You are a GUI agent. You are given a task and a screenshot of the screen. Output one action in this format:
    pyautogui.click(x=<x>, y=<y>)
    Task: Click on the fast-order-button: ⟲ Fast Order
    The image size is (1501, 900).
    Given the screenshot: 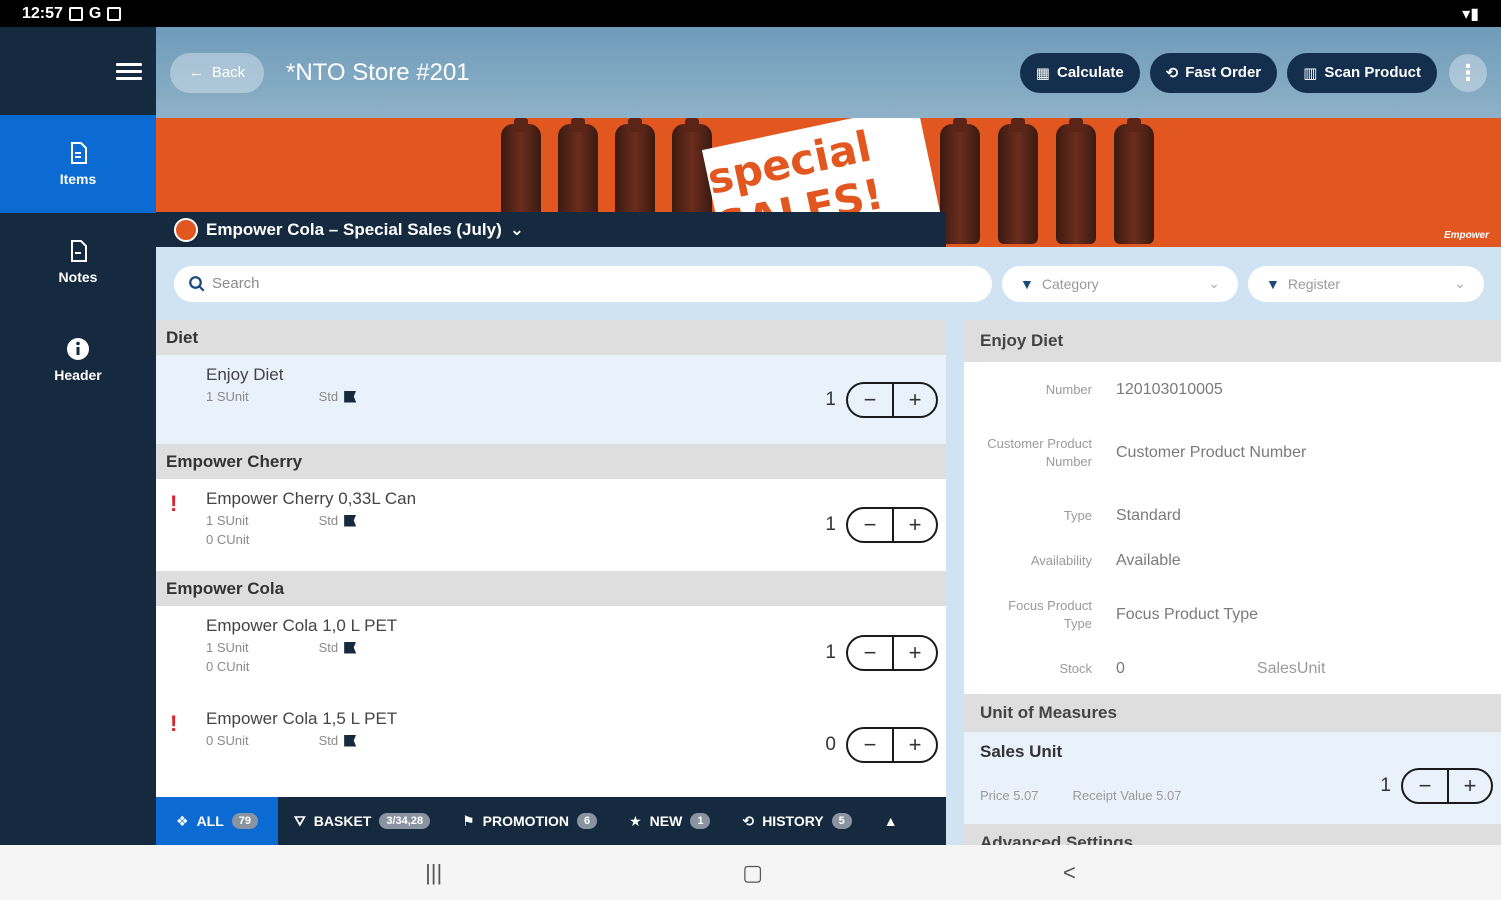 What is the action you would take?
    pyautogui.click(x=1213, y=72)
    